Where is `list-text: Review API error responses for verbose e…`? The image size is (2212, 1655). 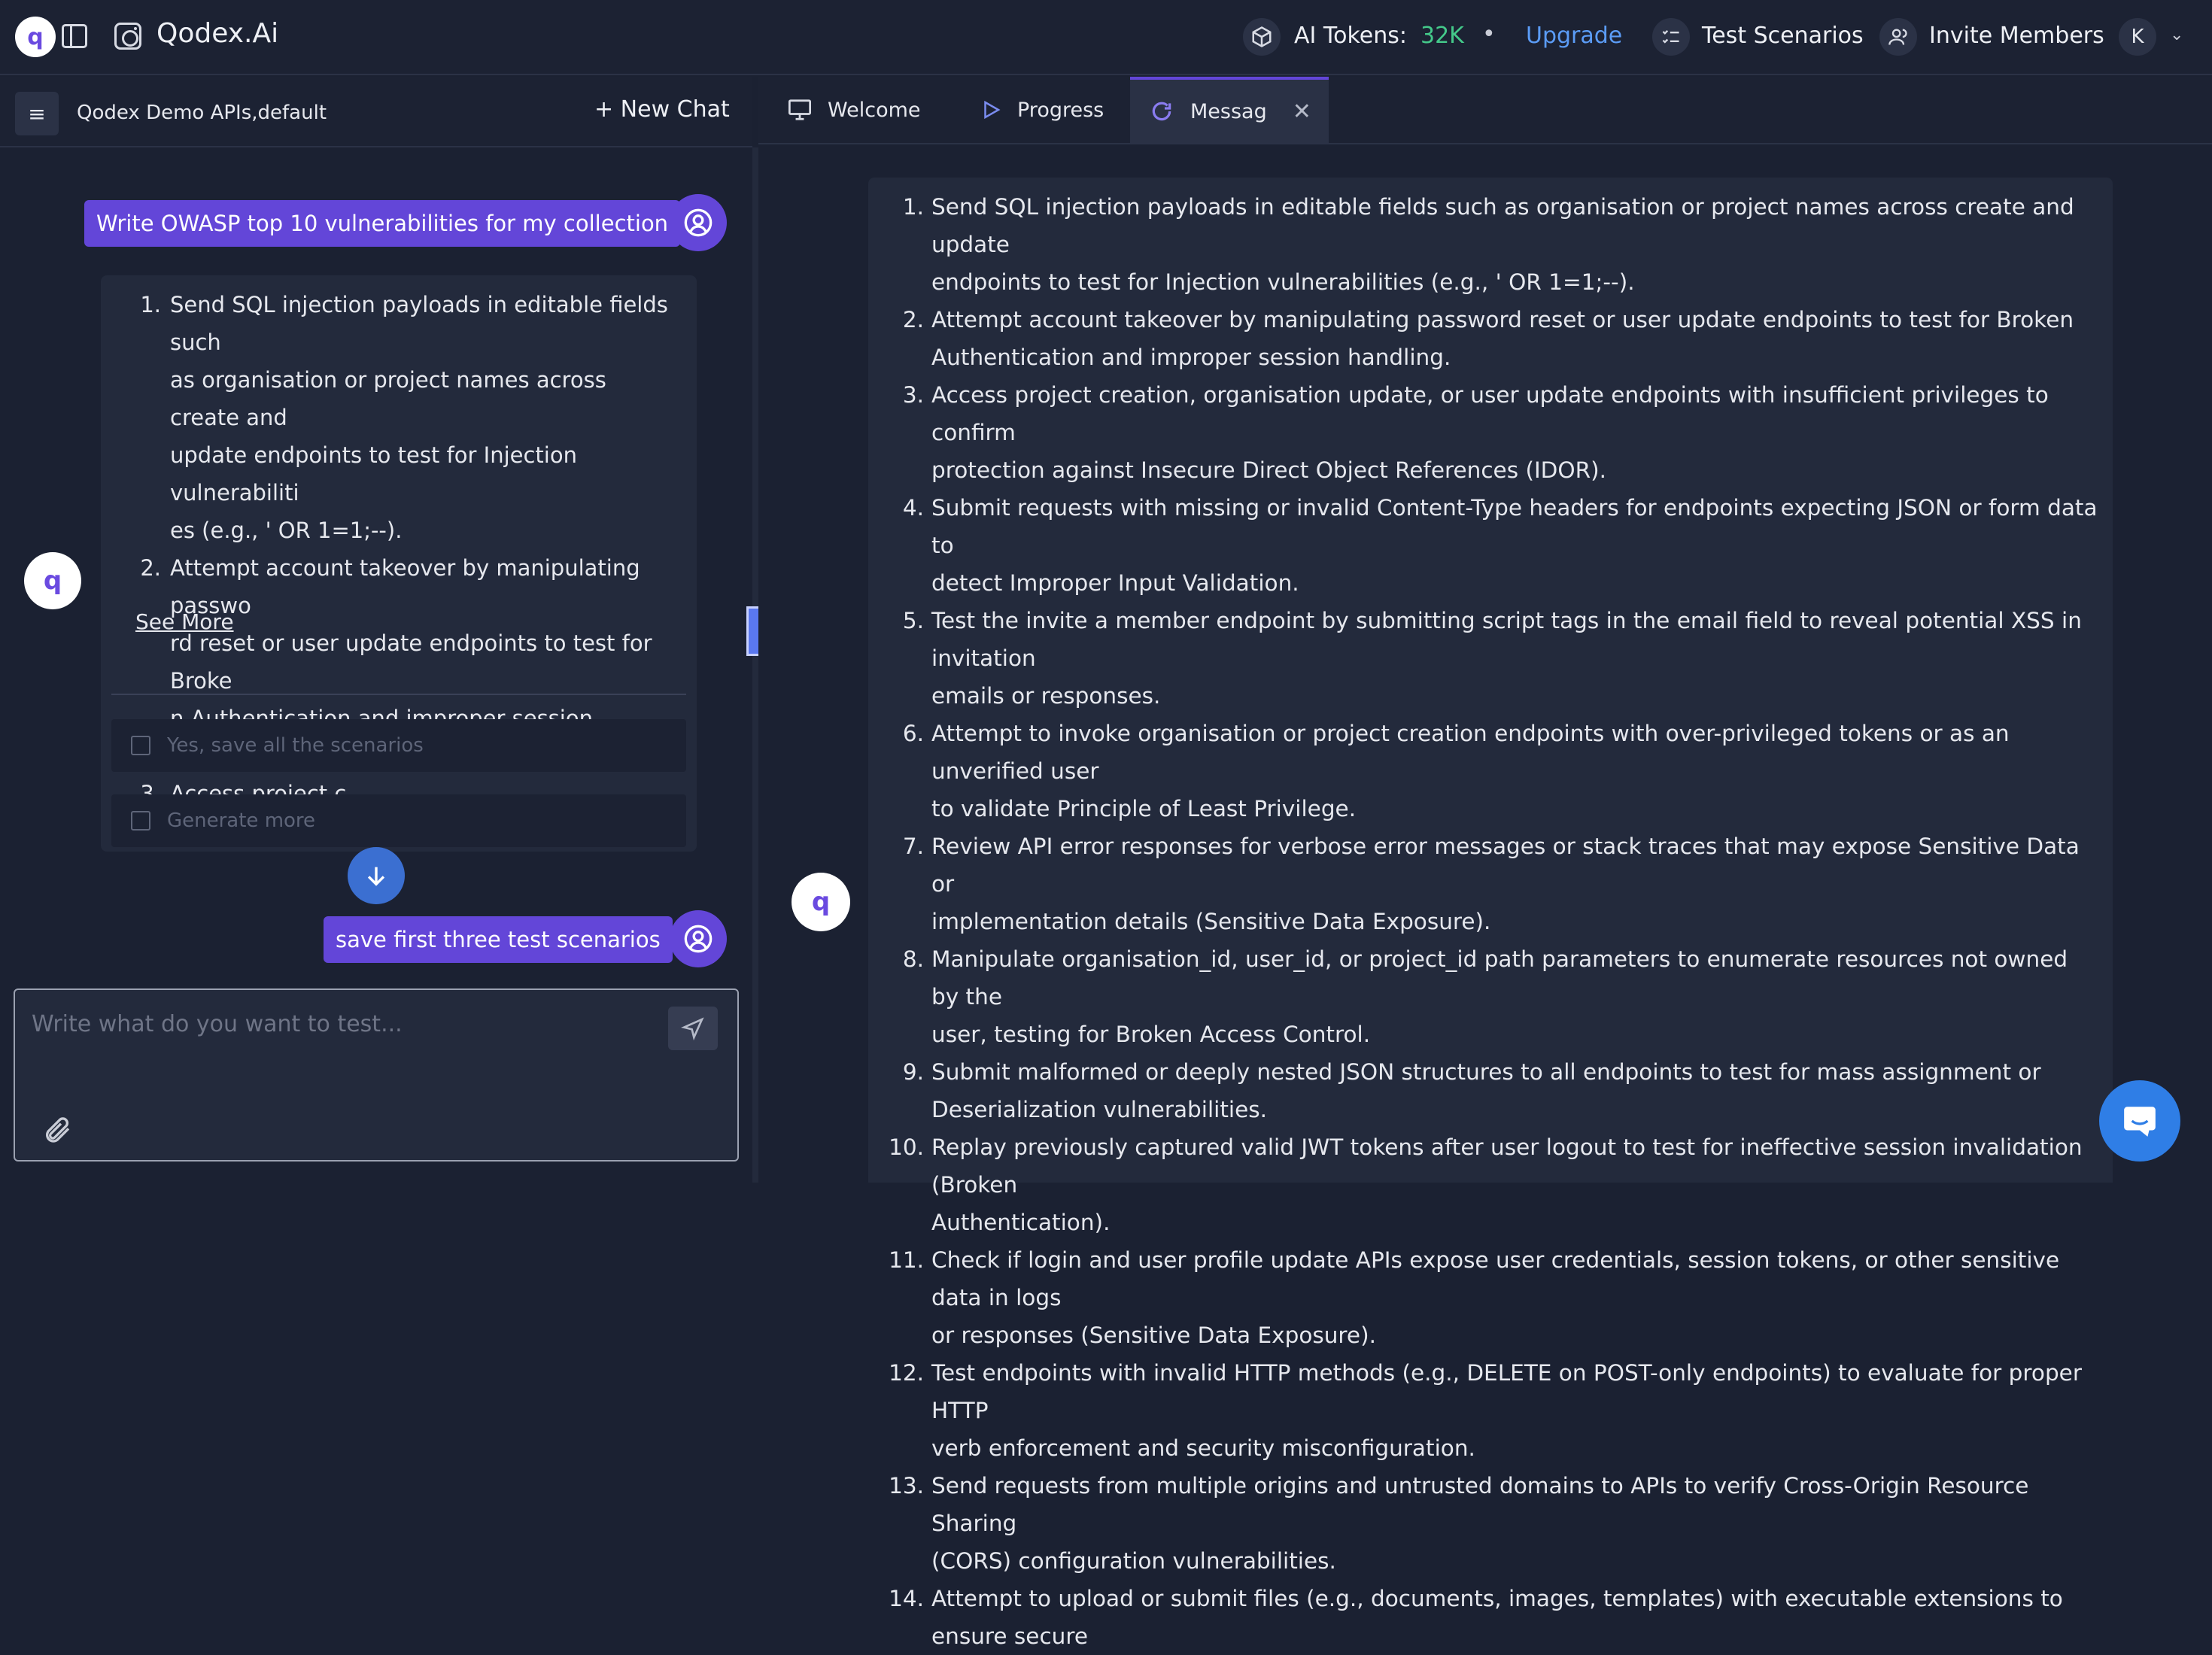
list-text: Review API error responses for verbose e… is located at coordinates (1514, 884).